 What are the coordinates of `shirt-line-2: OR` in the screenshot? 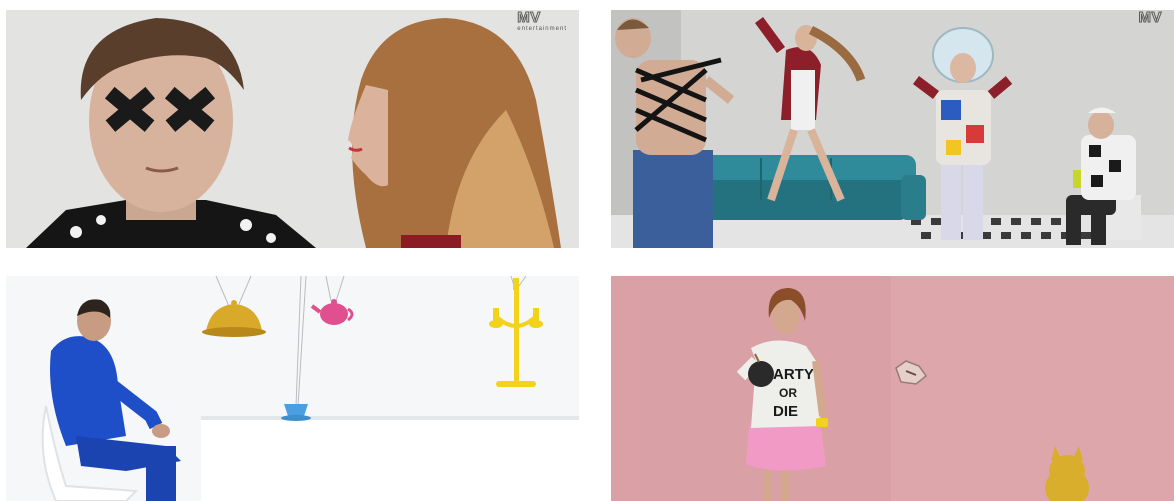 It's located at (788, 393).